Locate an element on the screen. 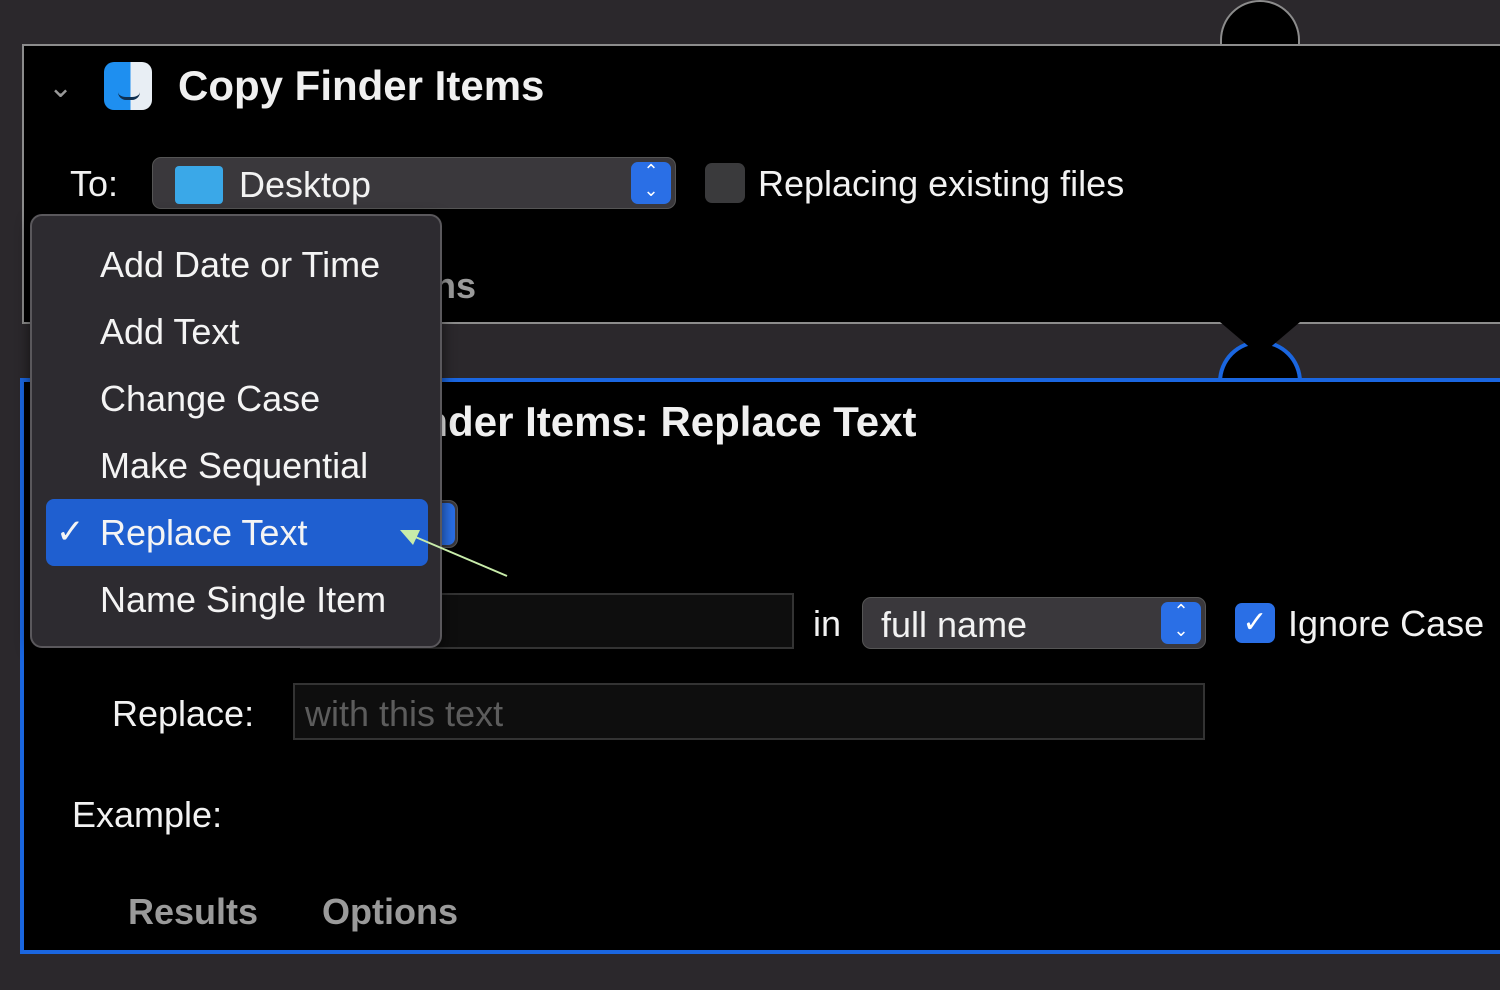  annotation-arrow-icon is located at coordinates (454, 553).